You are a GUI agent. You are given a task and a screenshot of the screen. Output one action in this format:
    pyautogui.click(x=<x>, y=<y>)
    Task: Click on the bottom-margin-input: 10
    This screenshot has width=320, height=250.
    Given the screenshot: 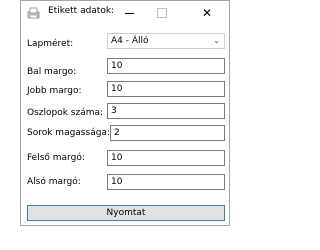 What is the action you would take?
    pyautogui.click(x=166, y=182)
    